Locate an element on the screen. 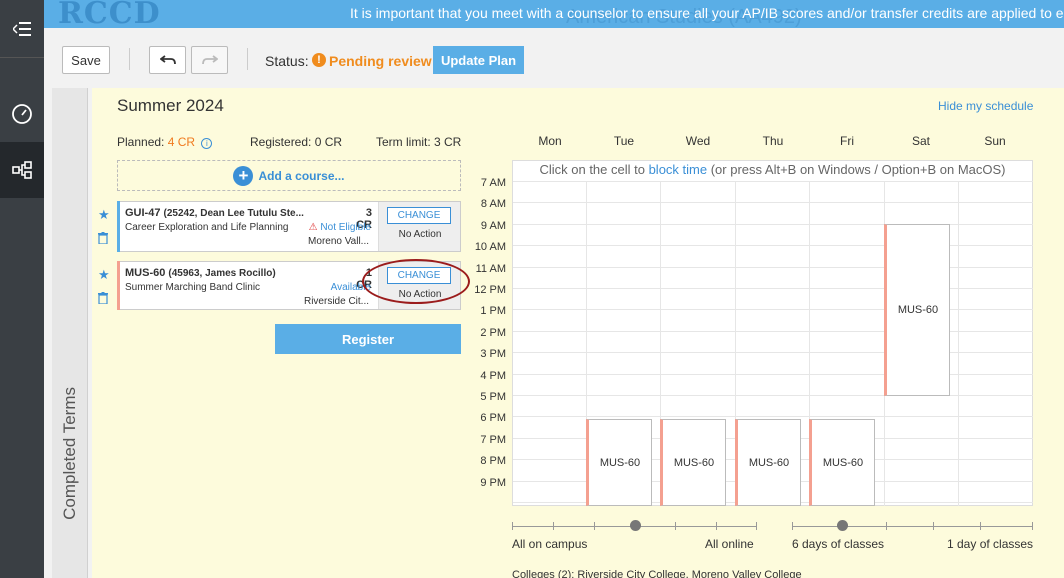 Image resolution: width=1064 pixels, height=578 pixels. redo-button is located at coordinates (209, 60).